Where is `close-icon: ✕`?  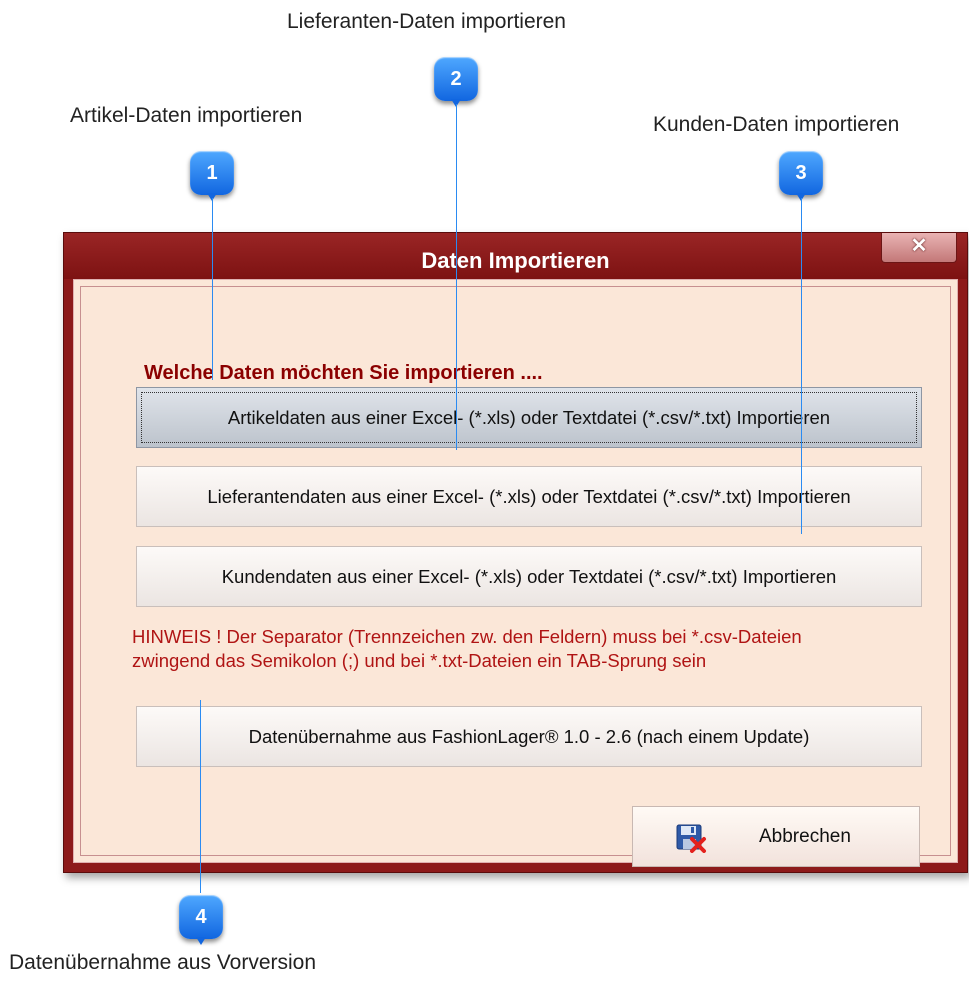
close-icon: ✕ is located at coordinates (919, 246).